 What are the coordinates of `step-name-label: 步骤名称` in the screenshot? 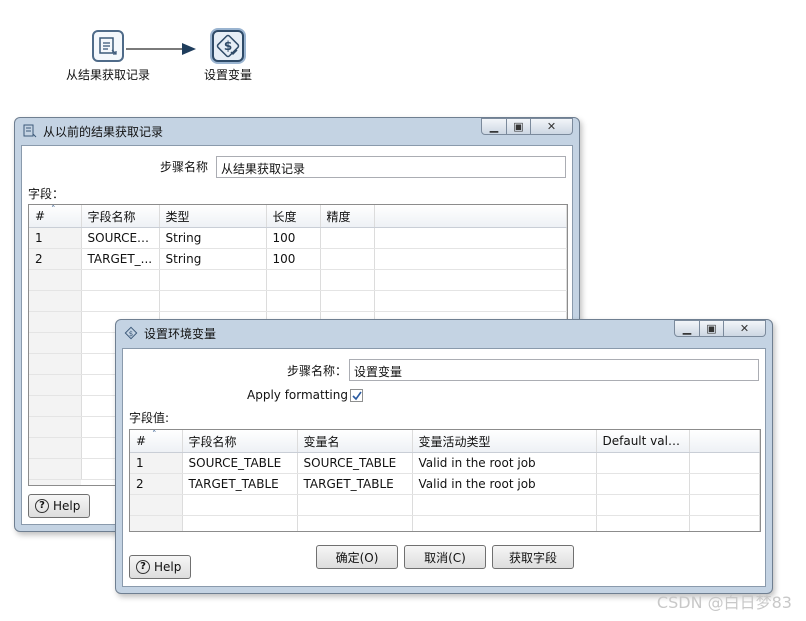 It's located at (184, 167).